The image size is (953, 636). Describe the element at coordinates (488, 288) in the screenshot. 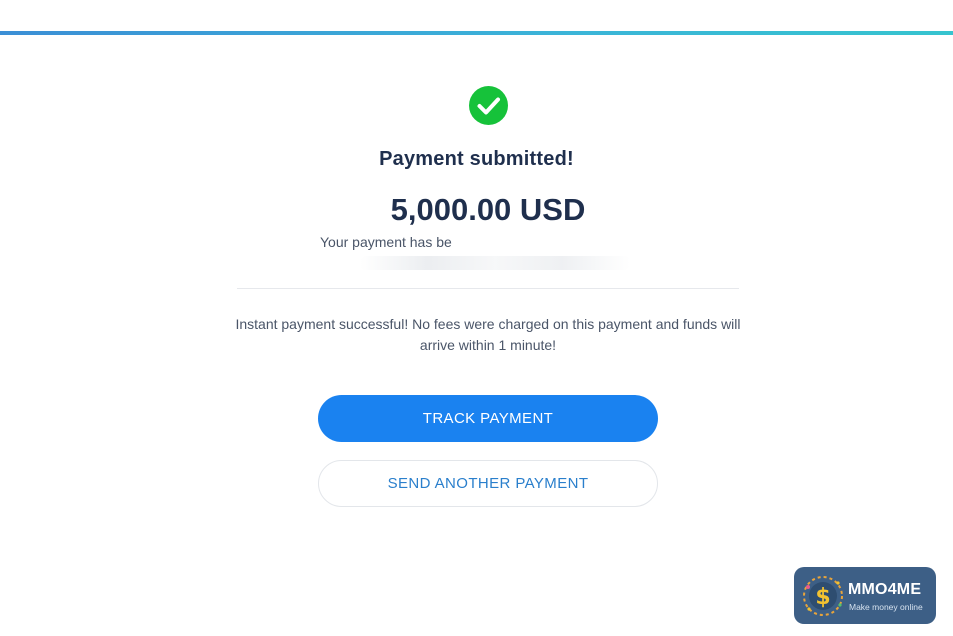

I see `section-divider` at that location.